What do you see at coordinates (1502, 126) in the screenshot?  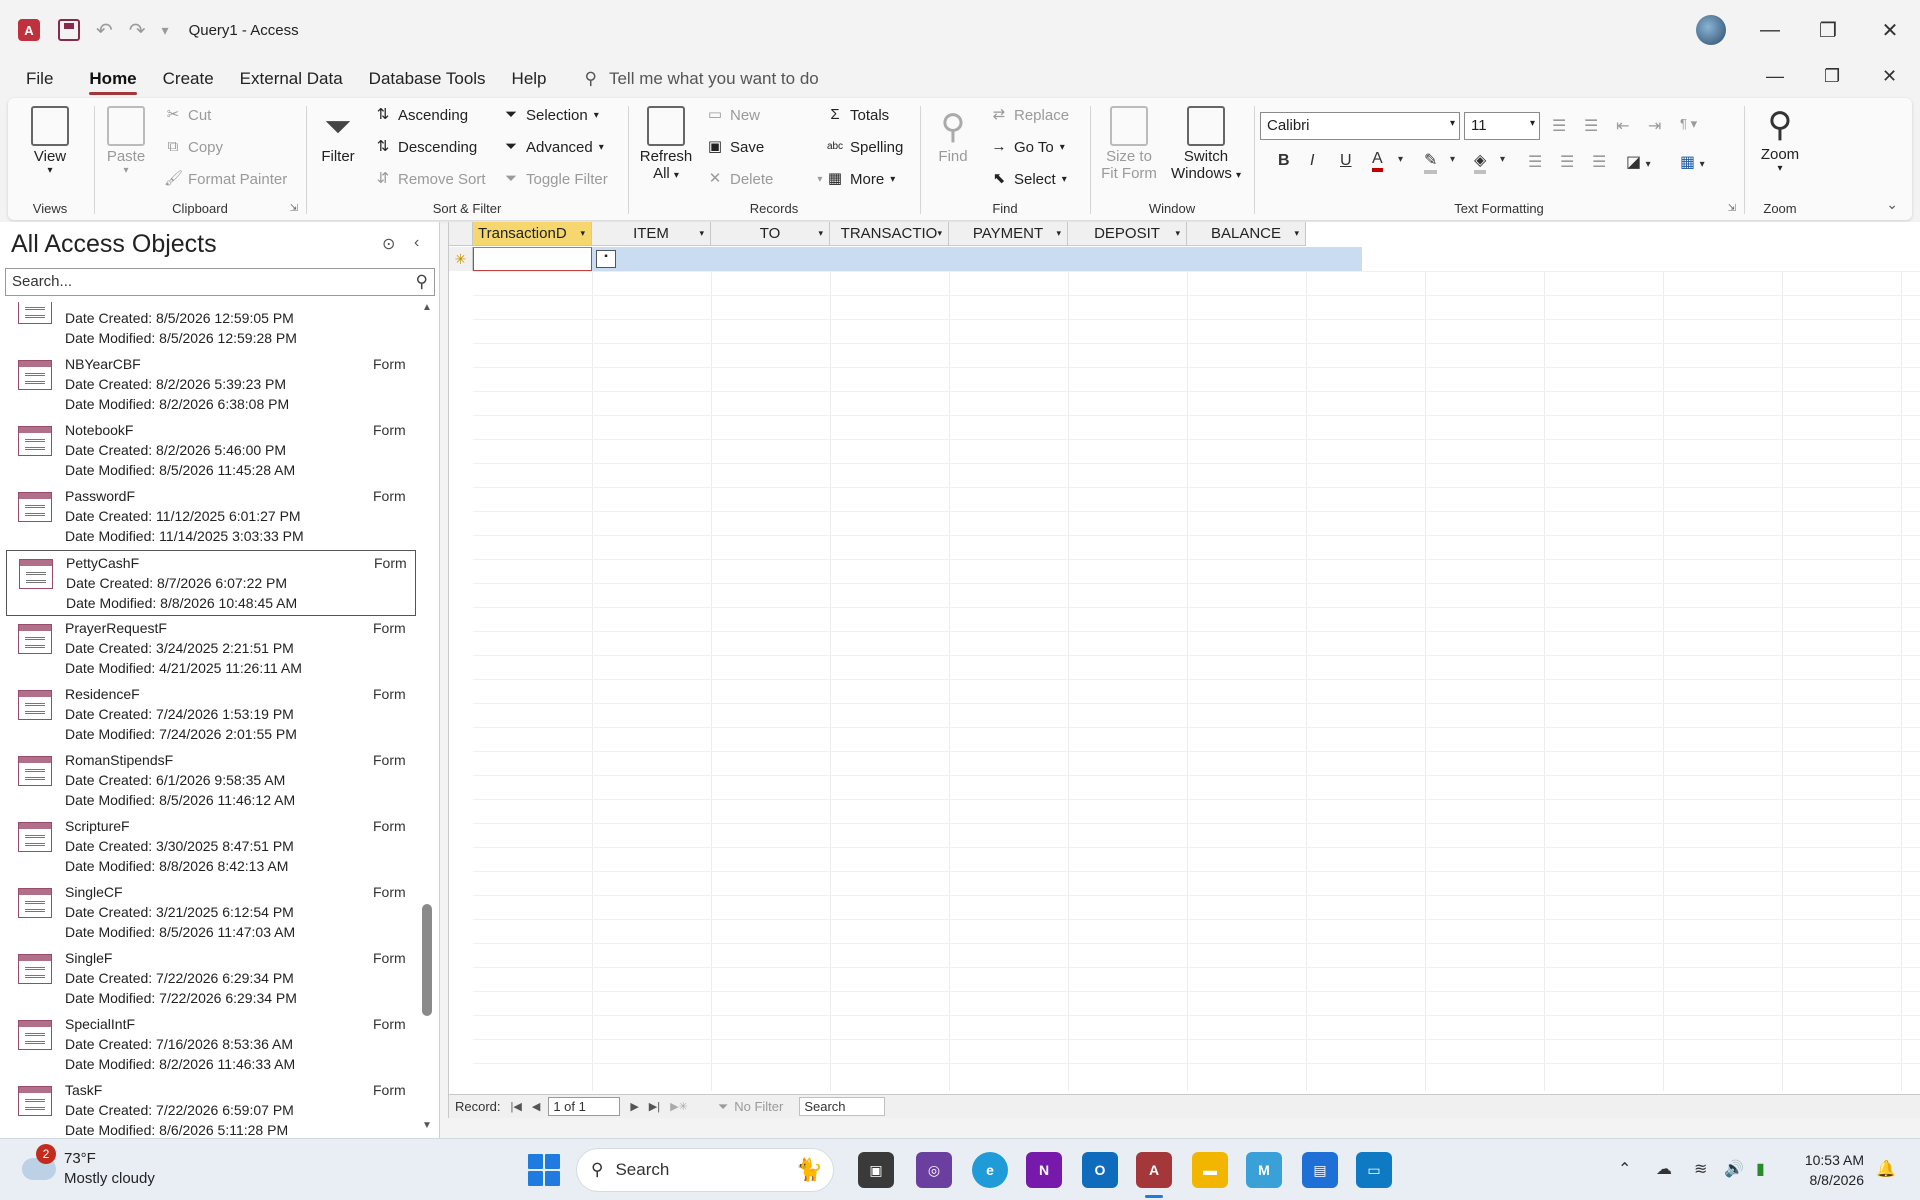 I see `font-size-combo: 11 ▾` at bounding box center [1502, 126].